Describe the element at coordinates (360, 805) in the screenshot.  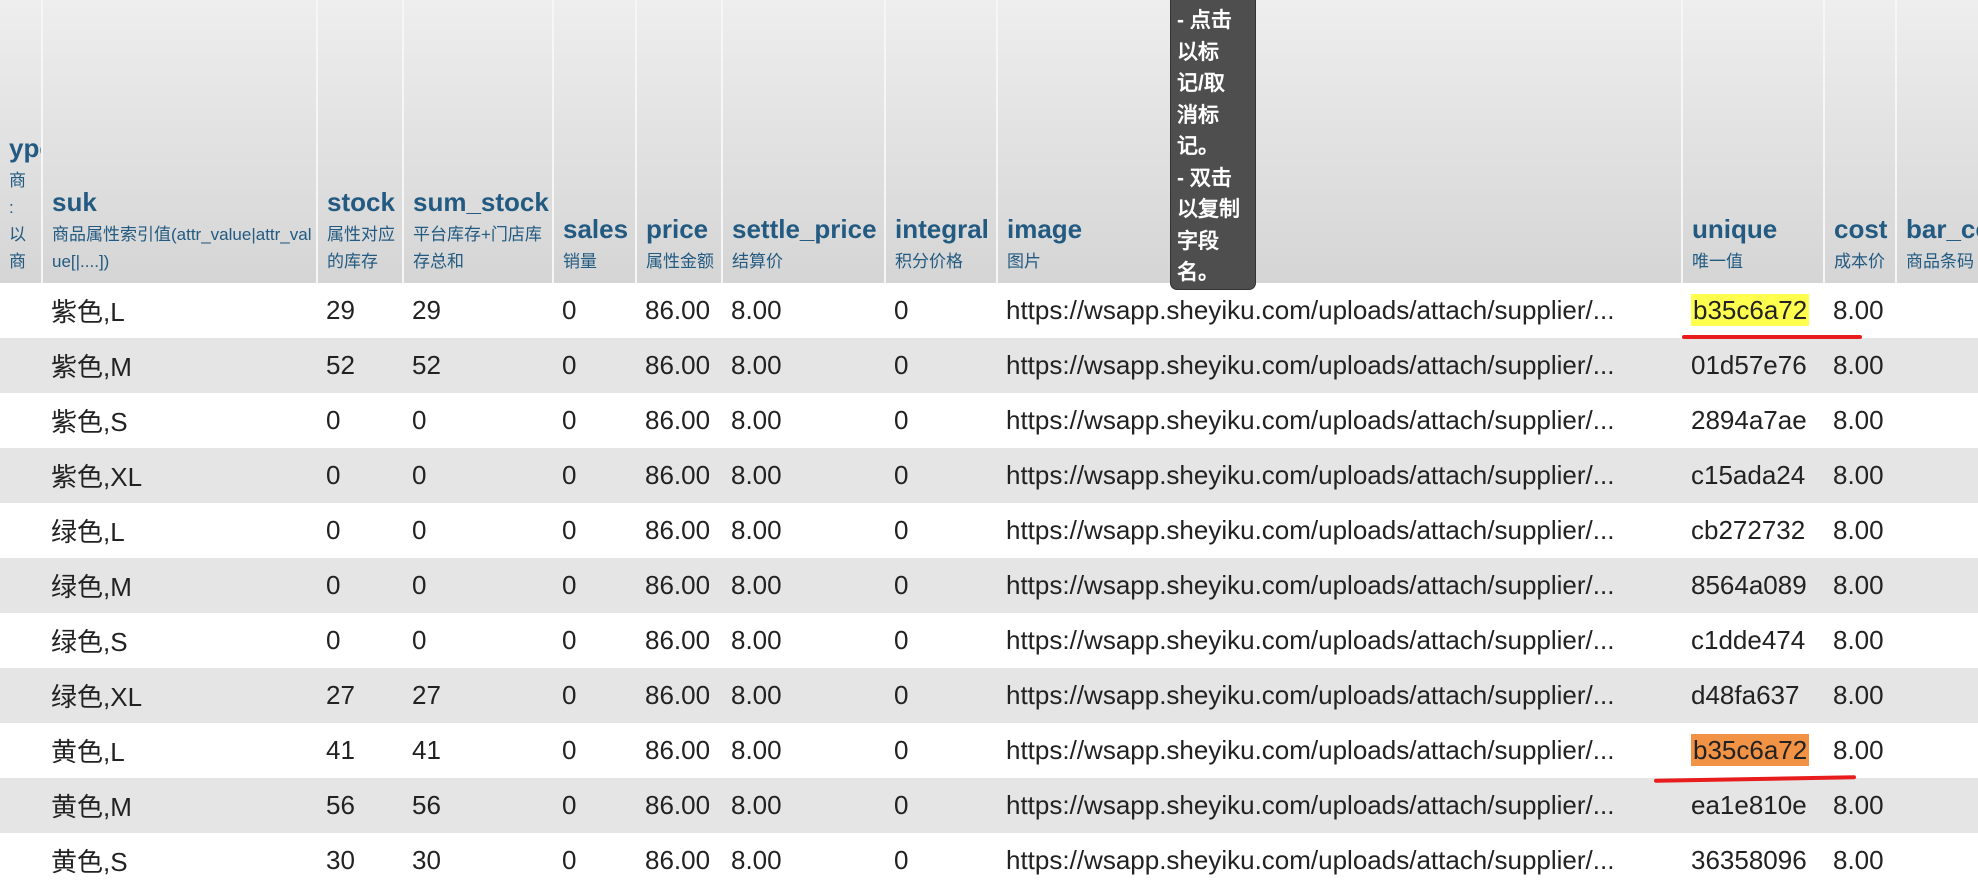
I see `table-cell-stock: 56` at that location.